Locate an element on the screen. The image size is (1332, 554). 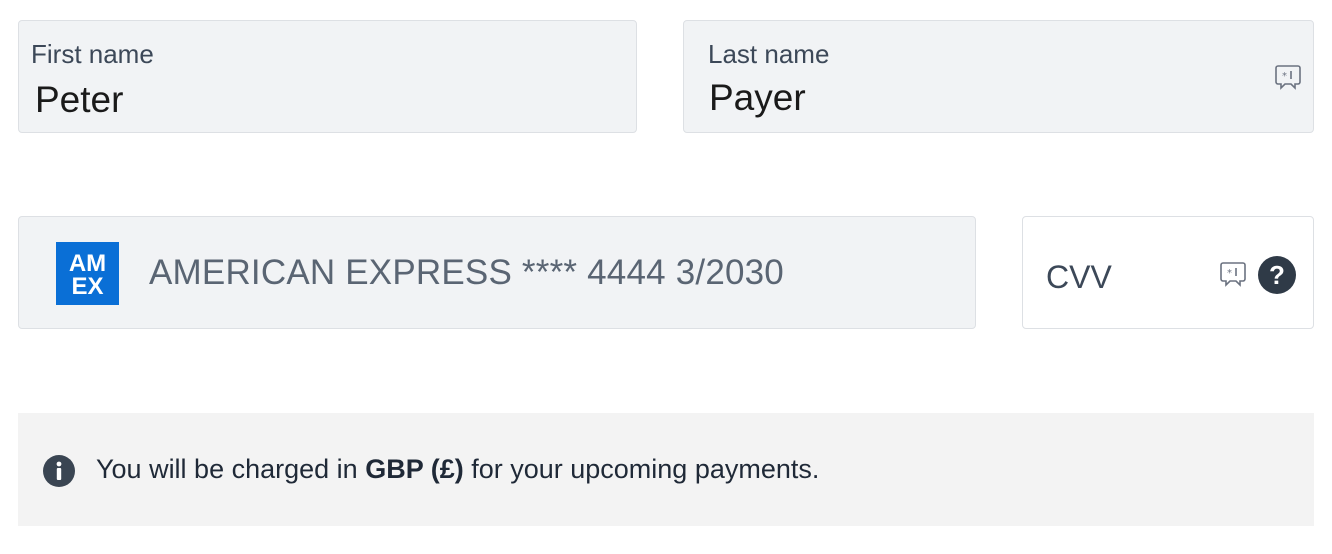
last-name-field: Last name Payer * is located at coordinates (998, 76).